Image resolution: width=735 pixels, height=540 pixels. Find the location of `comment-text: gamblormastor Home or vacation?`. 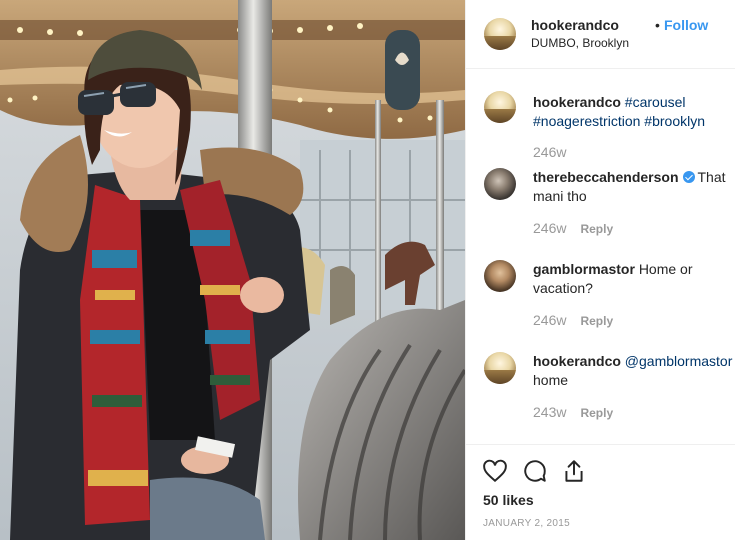

comment-text: gamblormastor Home or vacation? is located at coordinates (633, 279).